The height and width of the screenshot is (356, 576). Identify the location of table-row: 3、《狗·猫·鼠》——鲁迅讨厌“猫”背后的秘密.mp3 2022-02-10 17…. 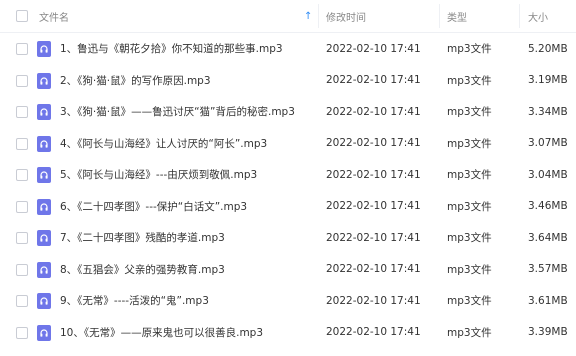
(288, 112).